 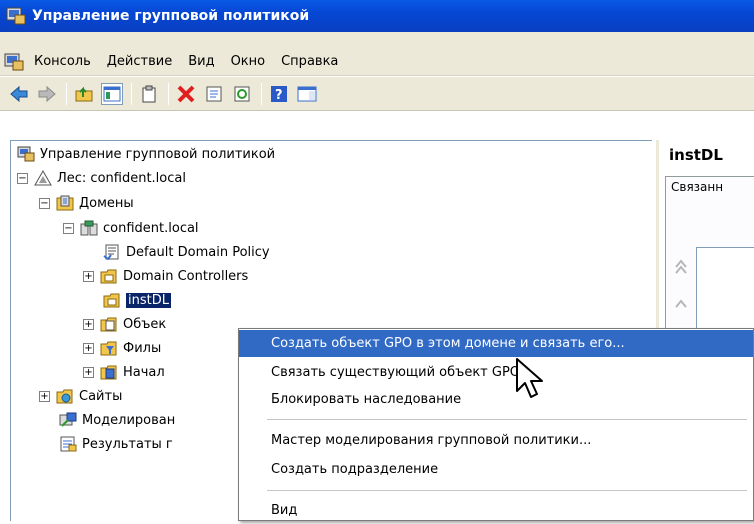 I want to click on wmi-filter-folder-icon, so click(x=108, y=348).